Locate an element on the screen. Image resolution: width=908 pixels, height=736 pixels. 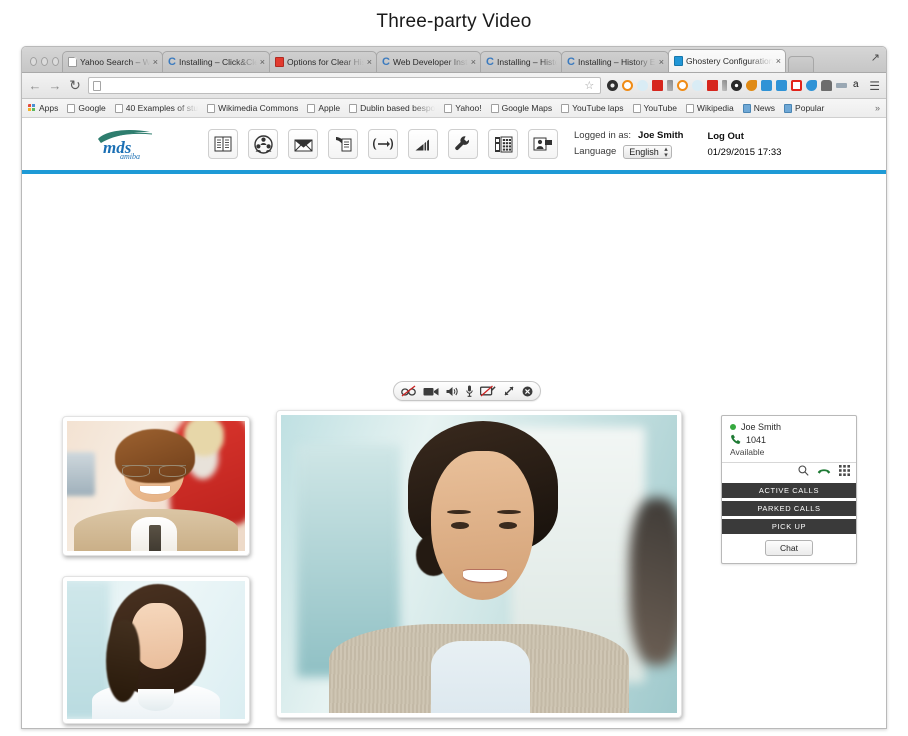
reload-icon: ↻ is located at coordinates (75, 85).